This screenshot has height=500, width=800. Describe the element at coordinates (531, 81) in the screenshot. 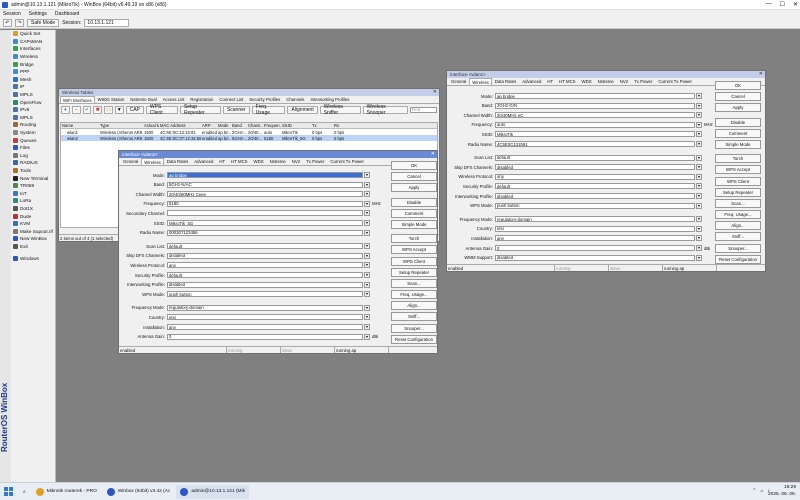

I see `tab-advanced: Advanced` at that location.